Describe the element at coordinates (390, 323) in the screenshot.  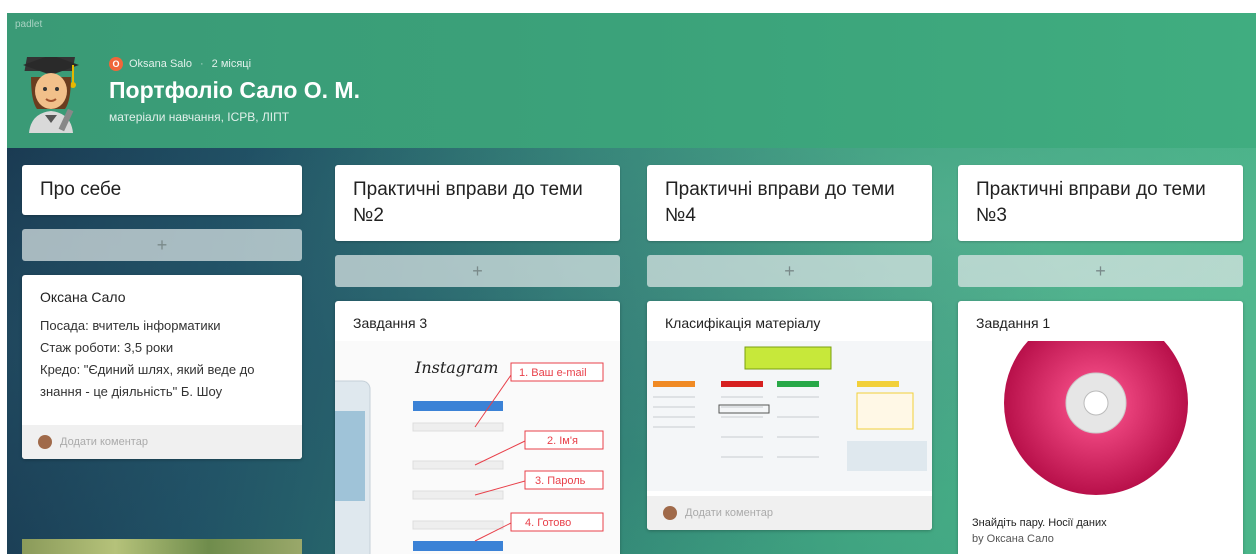
I see `card-title: Завдання 3` at that location.